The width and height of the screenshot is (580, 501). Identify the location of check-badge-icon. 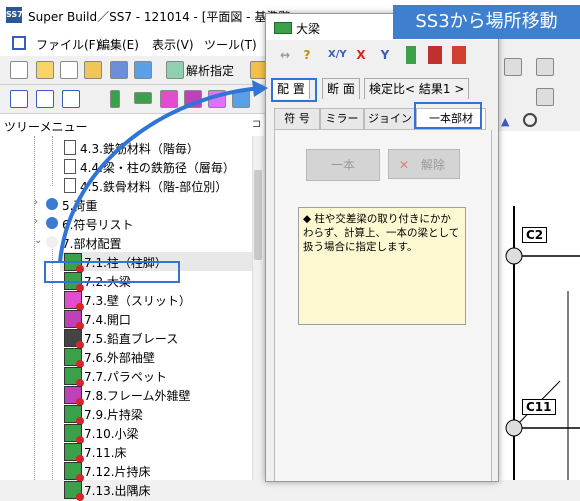
(80, 497).